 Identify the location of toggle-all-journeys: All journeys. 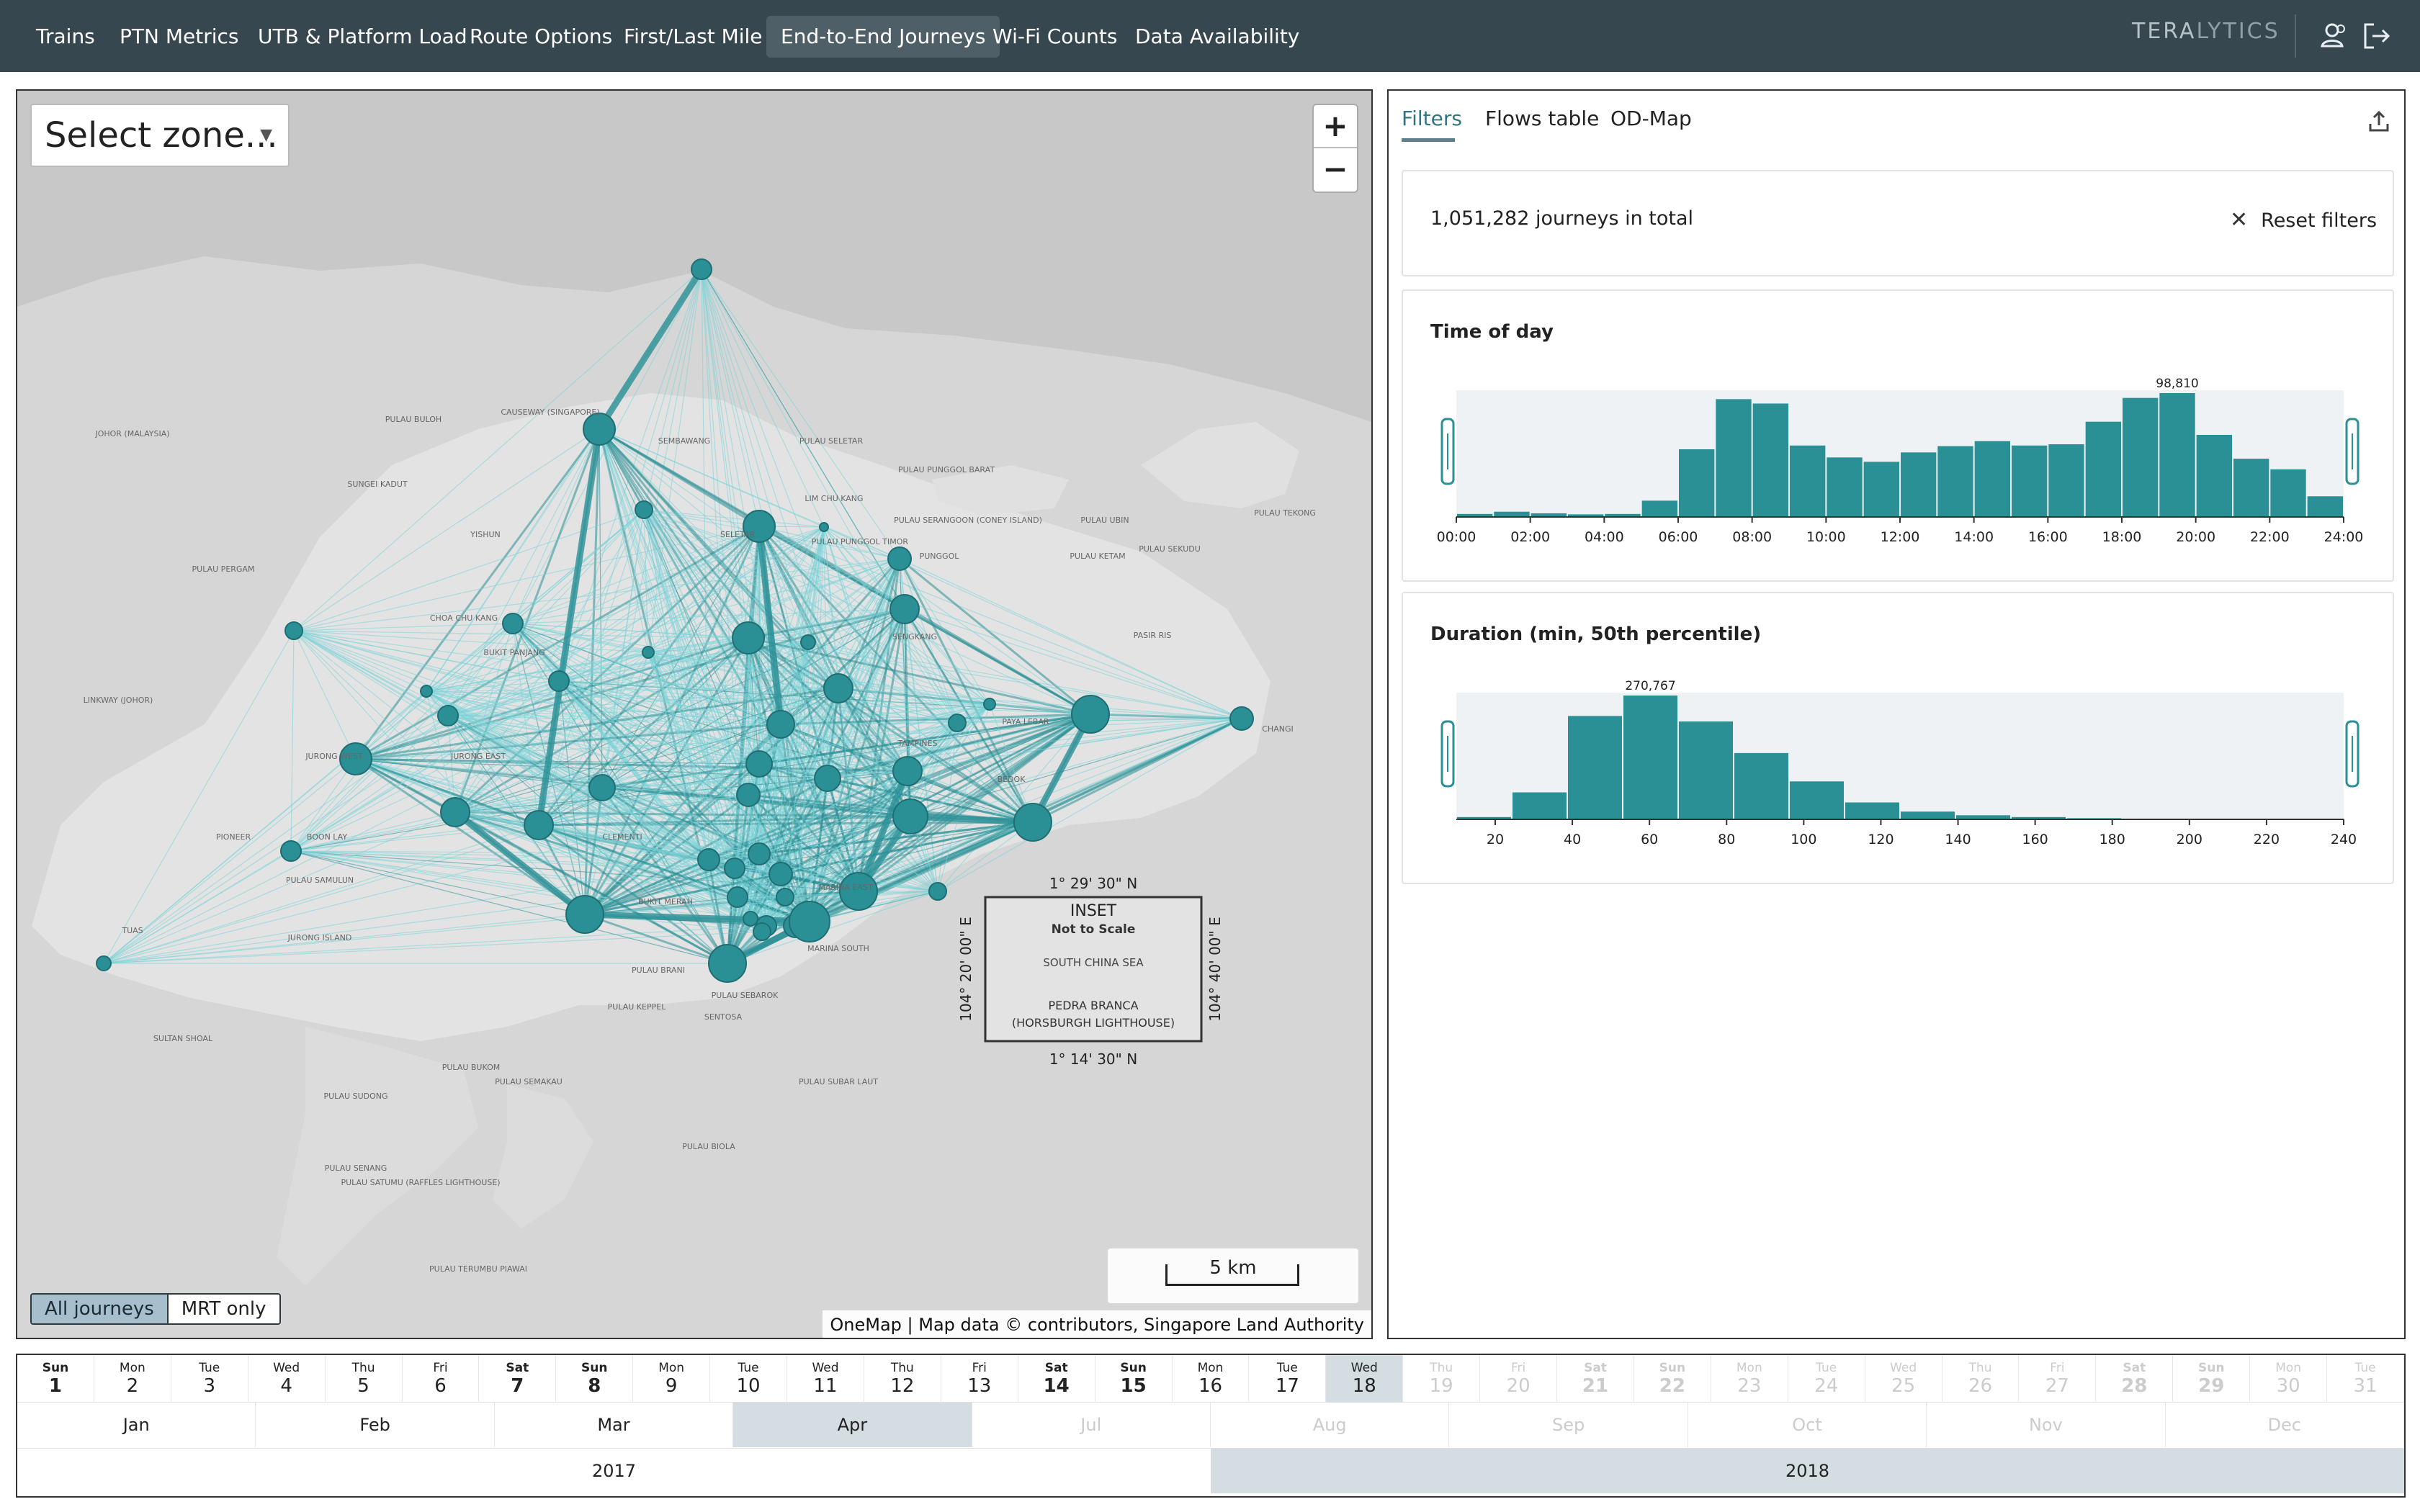
(100, 1309).